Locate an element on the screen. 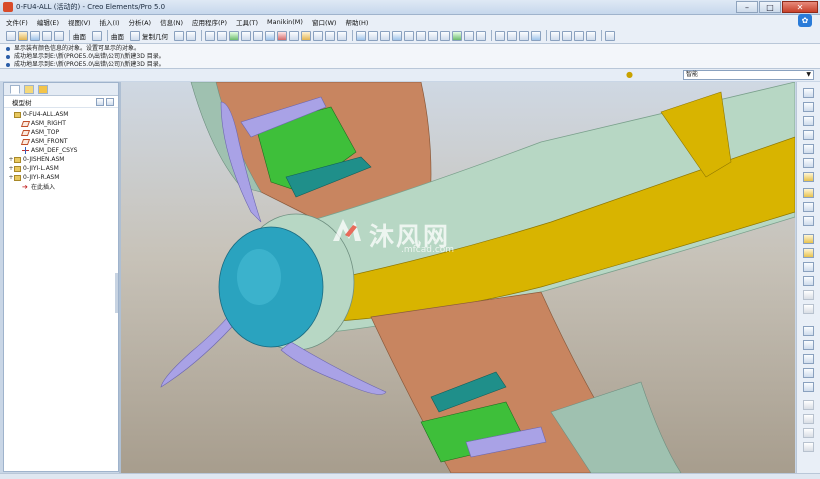 This screenshot has height=479, width=820. trim-tool-icon is located at coordinates (808, 405).